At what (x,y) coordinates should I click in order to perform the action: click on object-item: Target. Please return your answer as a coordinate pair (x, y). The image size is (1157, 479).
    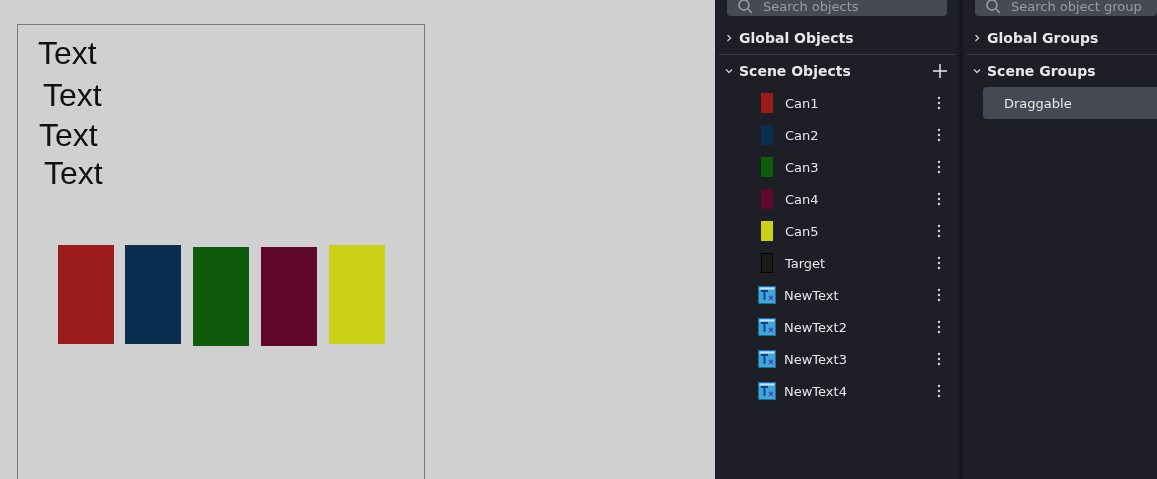
    Looking at the image, I should click on (861, 263).